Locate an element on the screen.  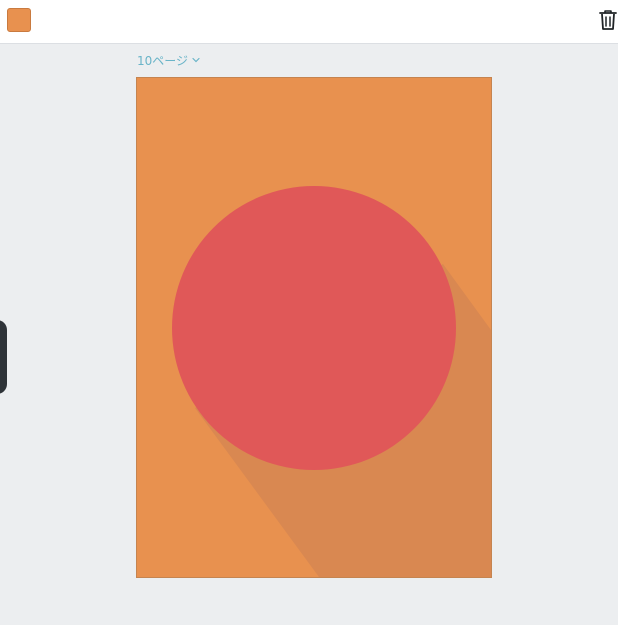
side-panel-handle is located at coordinates (3, 357).